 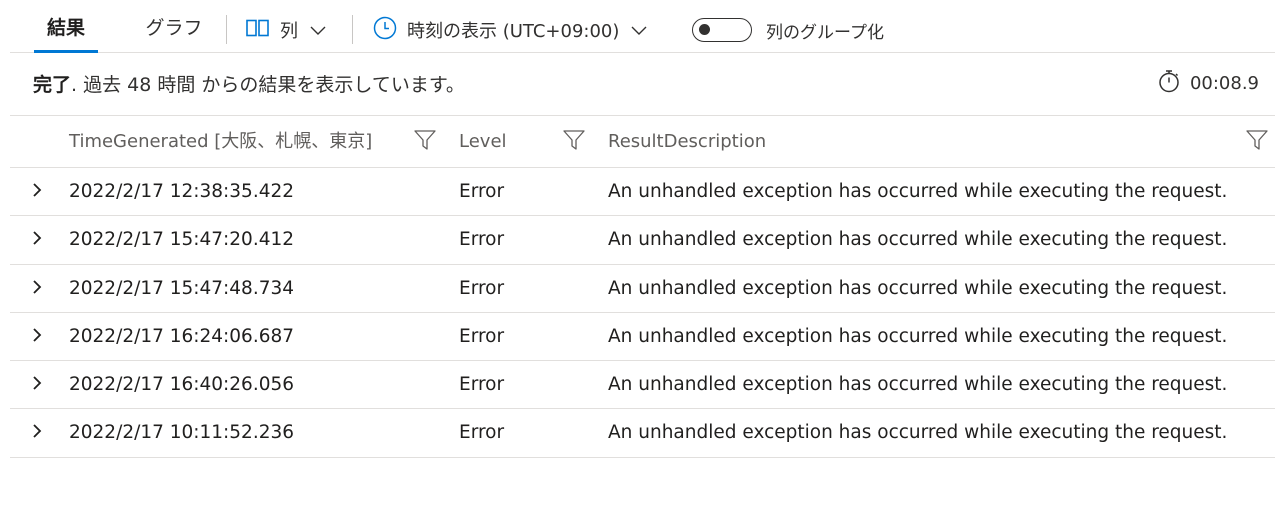 What do you see at coordinates (182, 336) in the screenshot?
I see `cell-time: 2022/2/17 16:24:06.687` at bounding box center [182, 336].